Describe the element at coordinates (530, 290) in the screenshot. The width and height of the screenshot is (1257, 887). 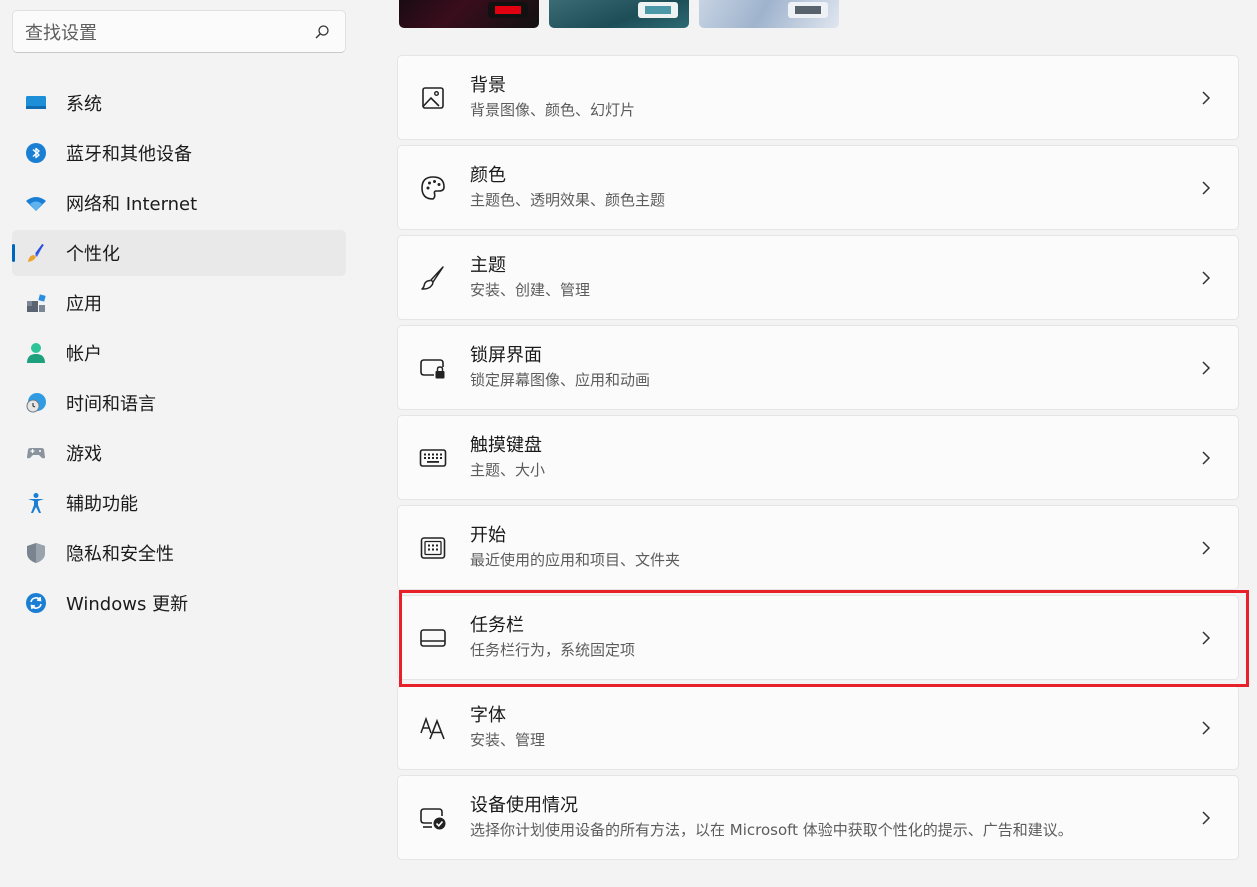
I see `card-subtitle: 安装、创建、管理` at that location.